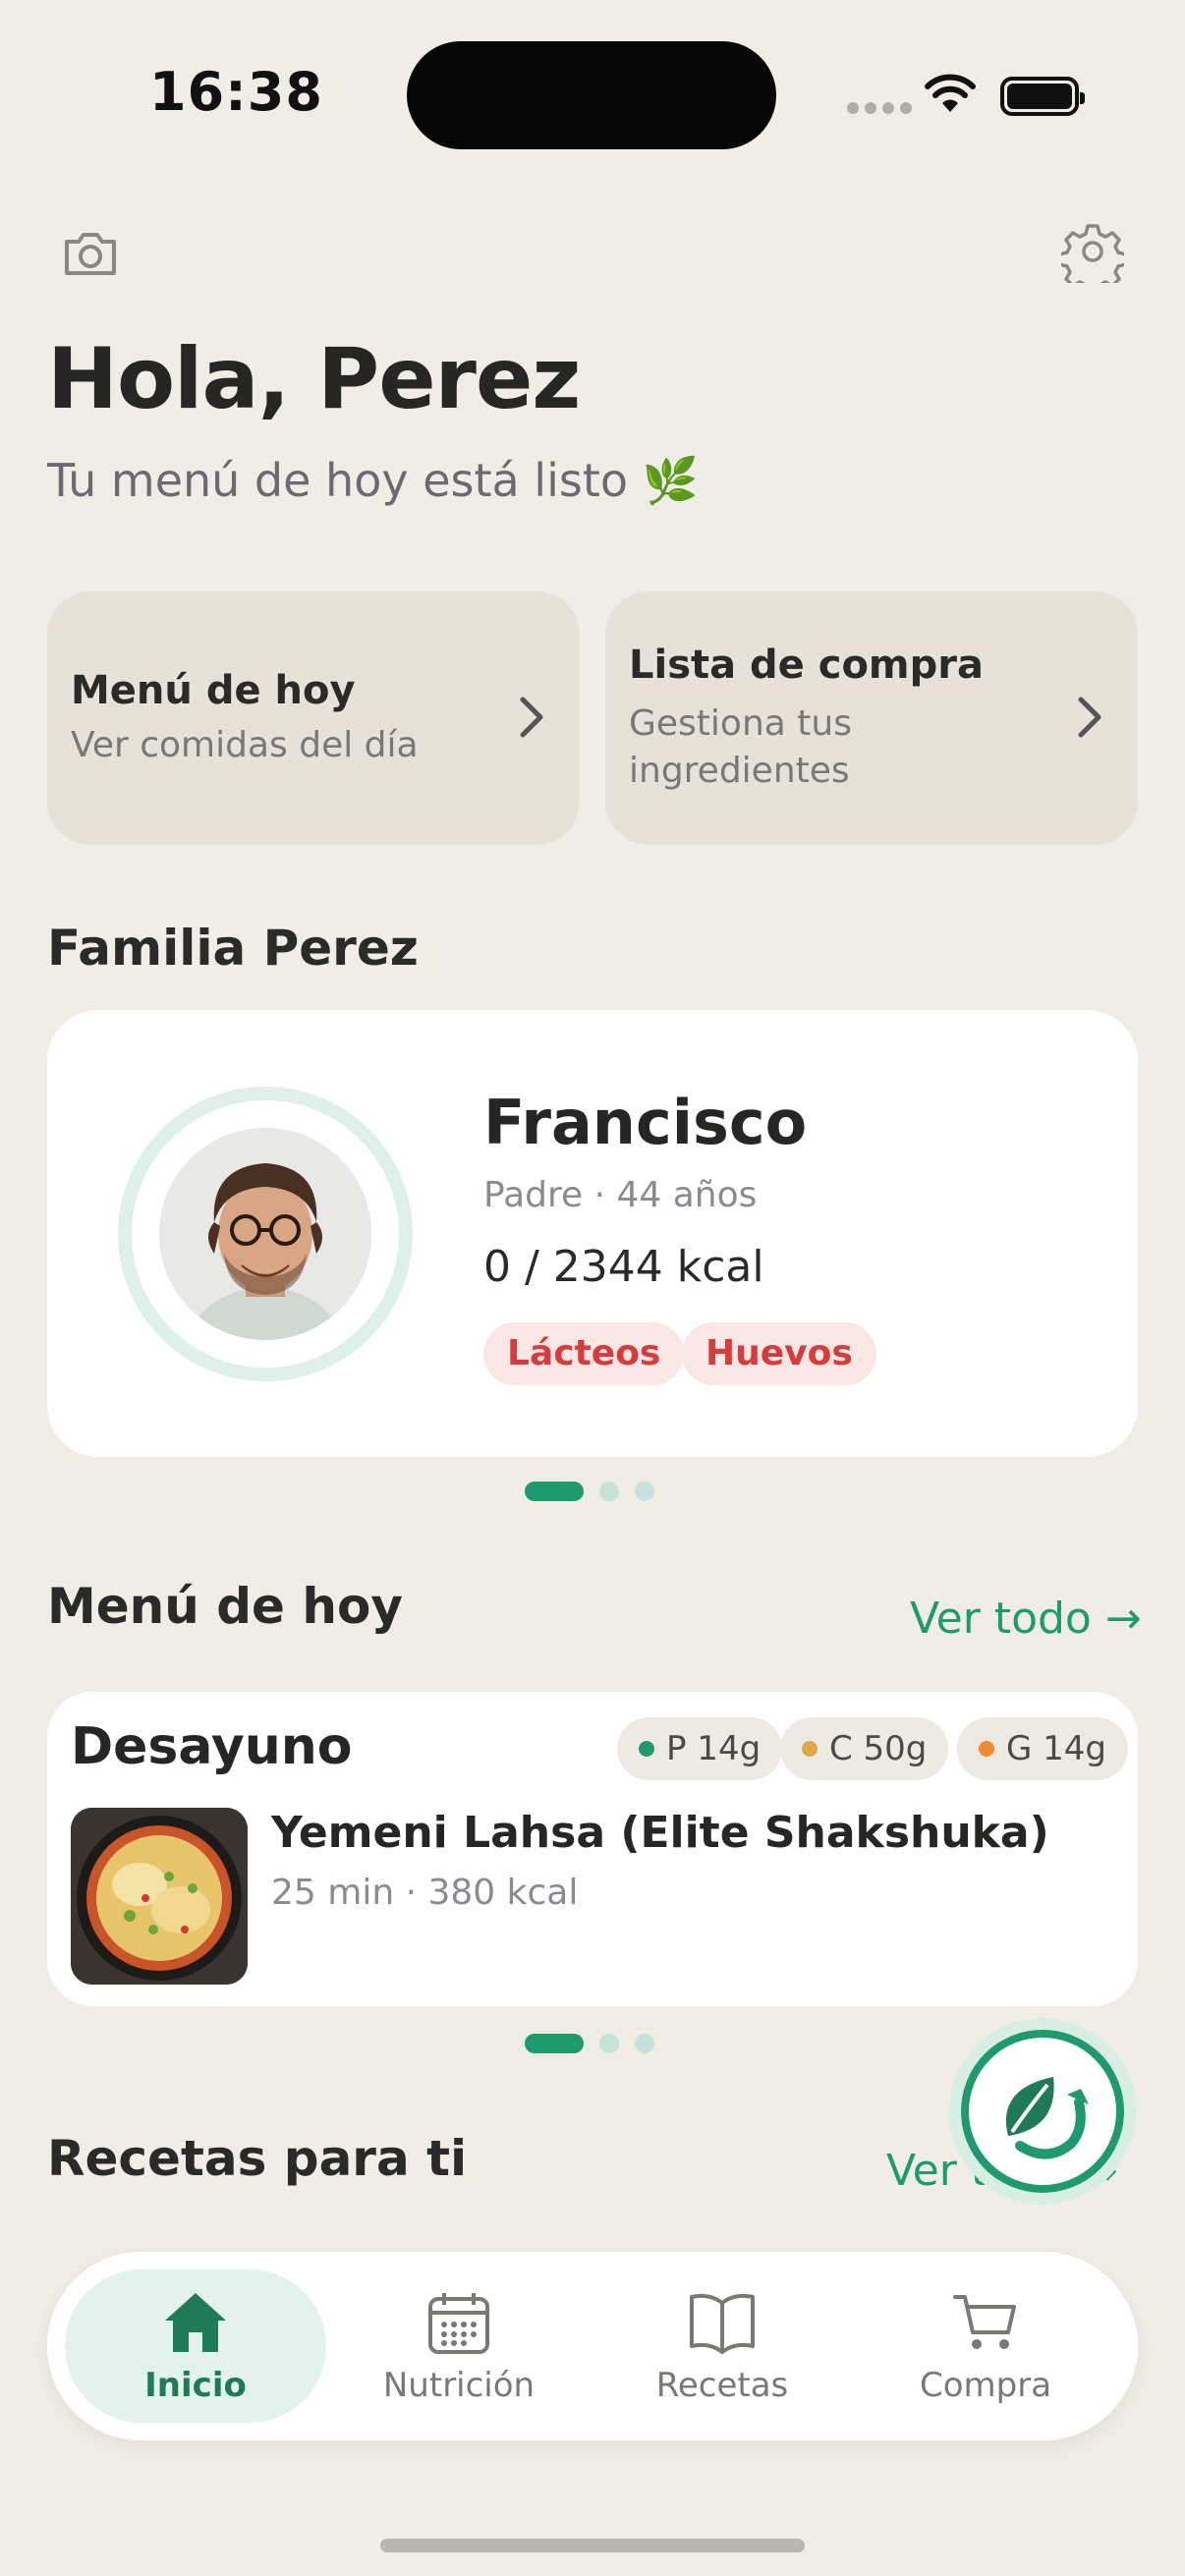  Describe the element at coordinates (373, 480) in the screenshot. I see `greeting-subtitle: Tu menú de hoy está listo 🌿` at that location.